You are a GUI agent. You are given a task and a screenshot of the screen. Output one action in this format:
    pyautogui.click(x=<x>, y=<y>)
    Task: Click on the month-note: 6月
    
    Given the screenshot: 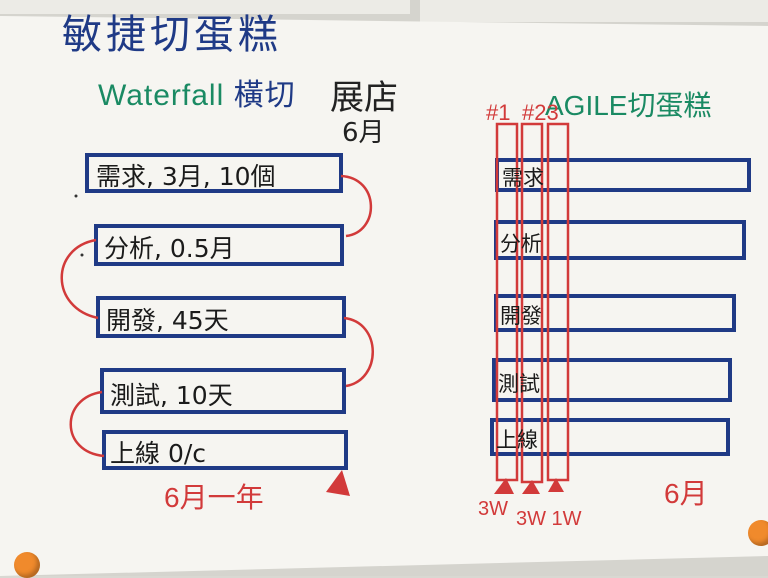 What is the action you would take?
    pyautogui.click(x=363, y=133)
    